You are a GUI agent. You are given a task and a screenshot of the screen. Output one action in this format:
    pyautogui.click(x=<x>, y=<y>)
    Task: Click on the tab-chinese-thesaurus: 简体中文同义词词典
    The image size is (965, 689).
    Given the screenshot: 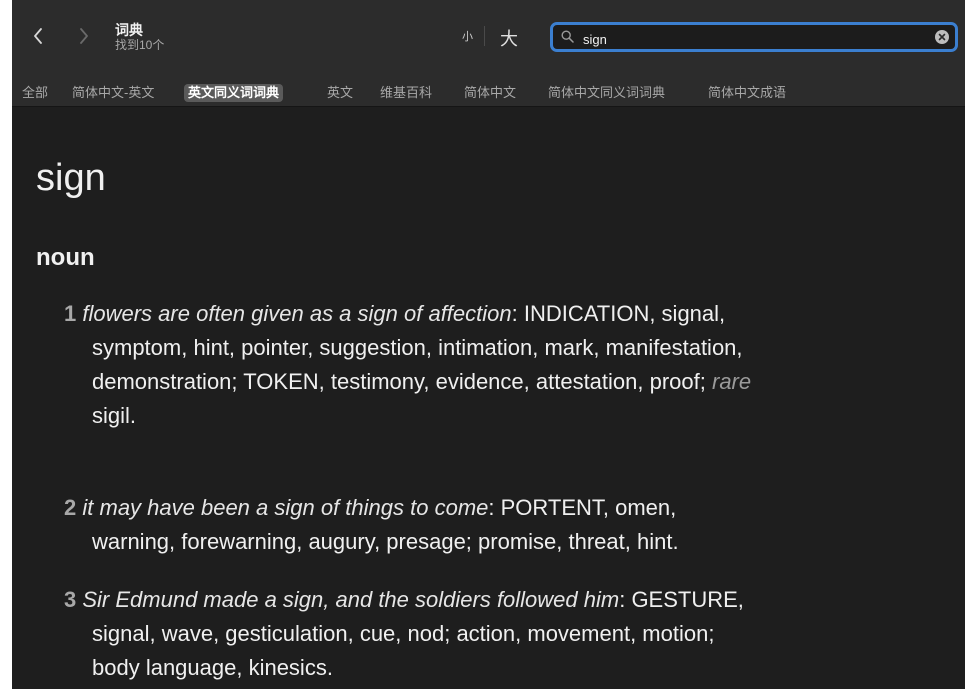 What is the action you would take?
    pyautogui.click(x=606, y=93)
    